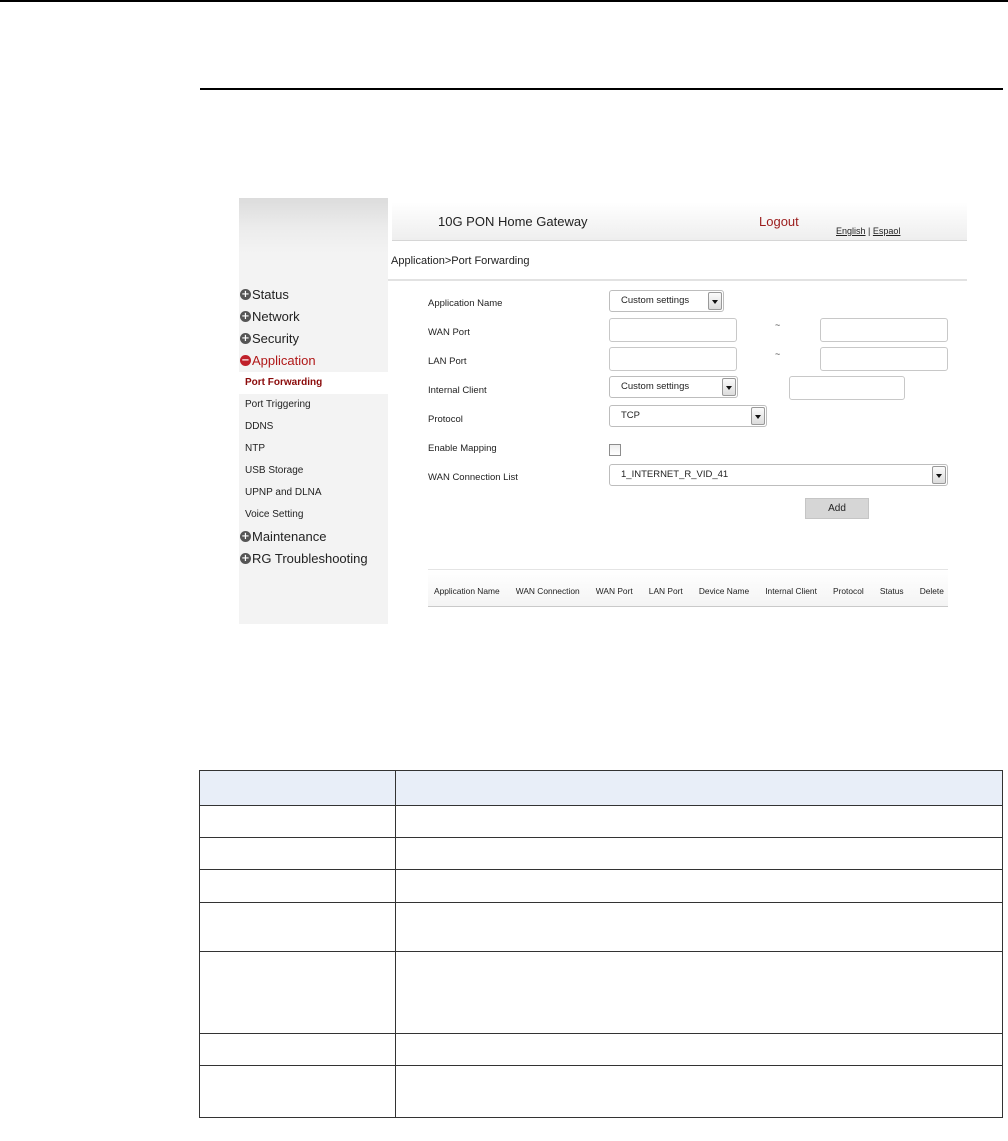 This screenshot has width=1008, height=1141. I want to click on column-header: Delete, so click(931, 591).